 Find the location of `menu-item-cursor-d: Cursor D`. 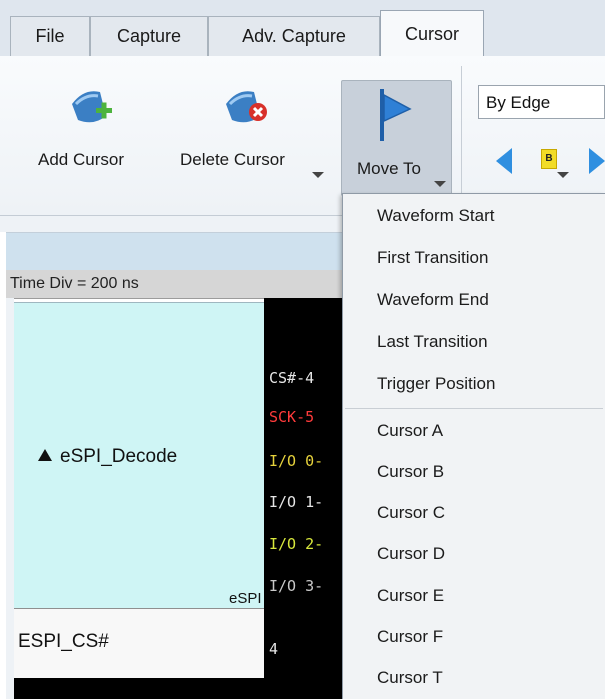

menu-item-cursor-d: Cursor D is located at coordinates (411, 554).